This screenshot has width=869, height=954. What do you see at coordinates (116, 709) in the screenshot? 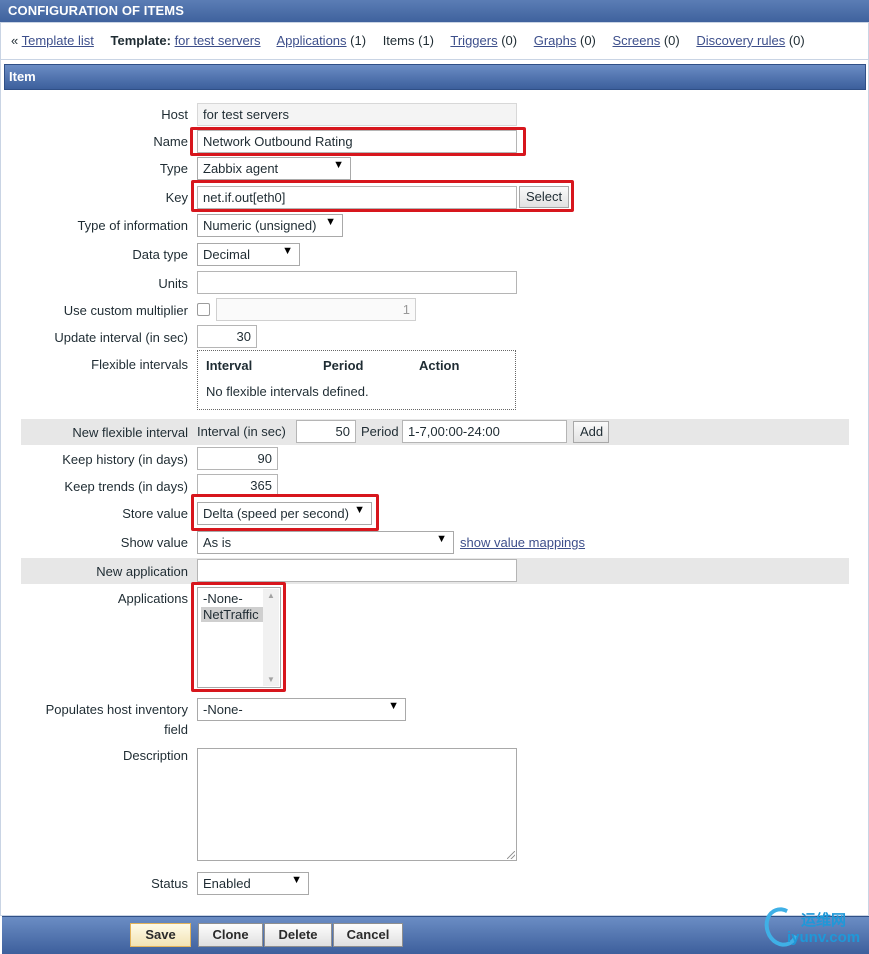
I see `inventory-label-line1: Populates host inventory` at bounding box center [116, 709].